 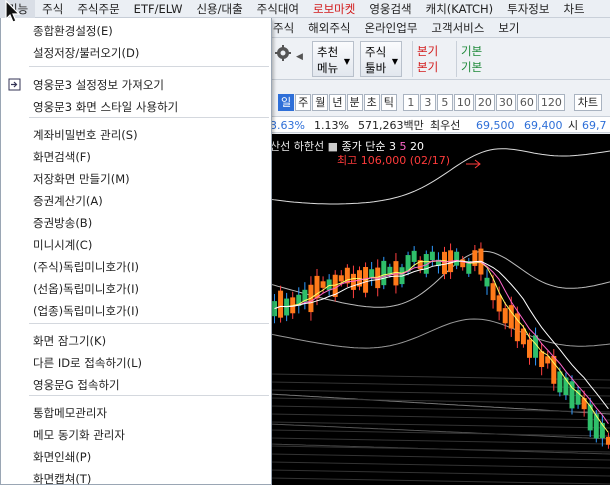 I want to click on menu-hero-search: 영웅검색, so click(x=390, y=9).